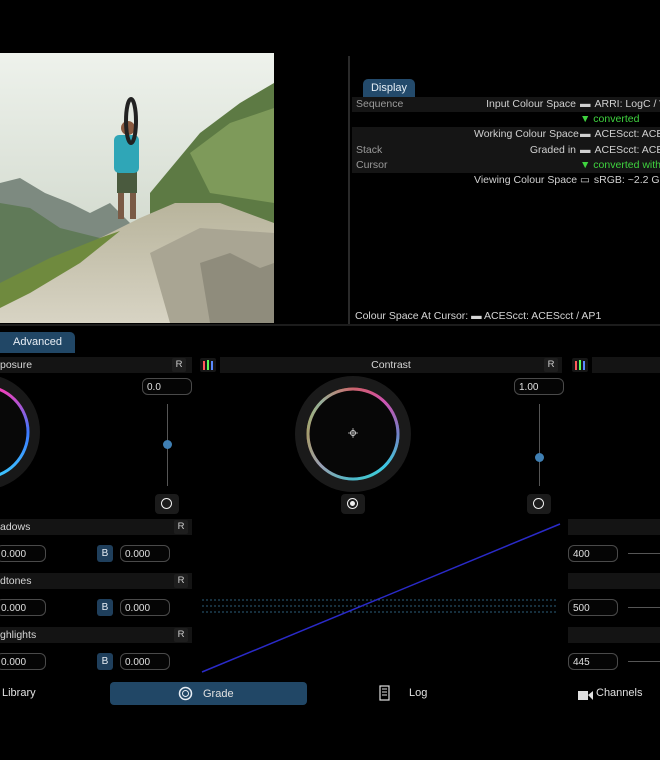 This screenshot has height=760, width=660. What do you see at coordinates (19, 693) in the screenshot?
I see `nav-library: Library` at bounding box center [19, 693].